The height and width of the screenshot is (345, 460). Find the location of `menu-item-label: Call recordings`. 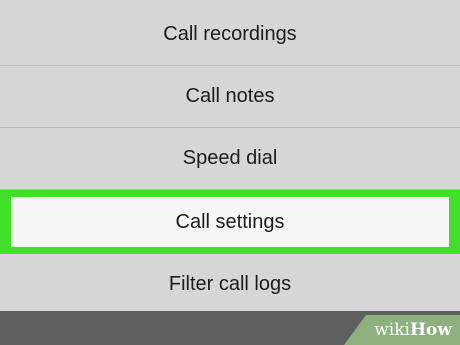

menu-item-label: Call recordings is located at coordinates (230, 34).